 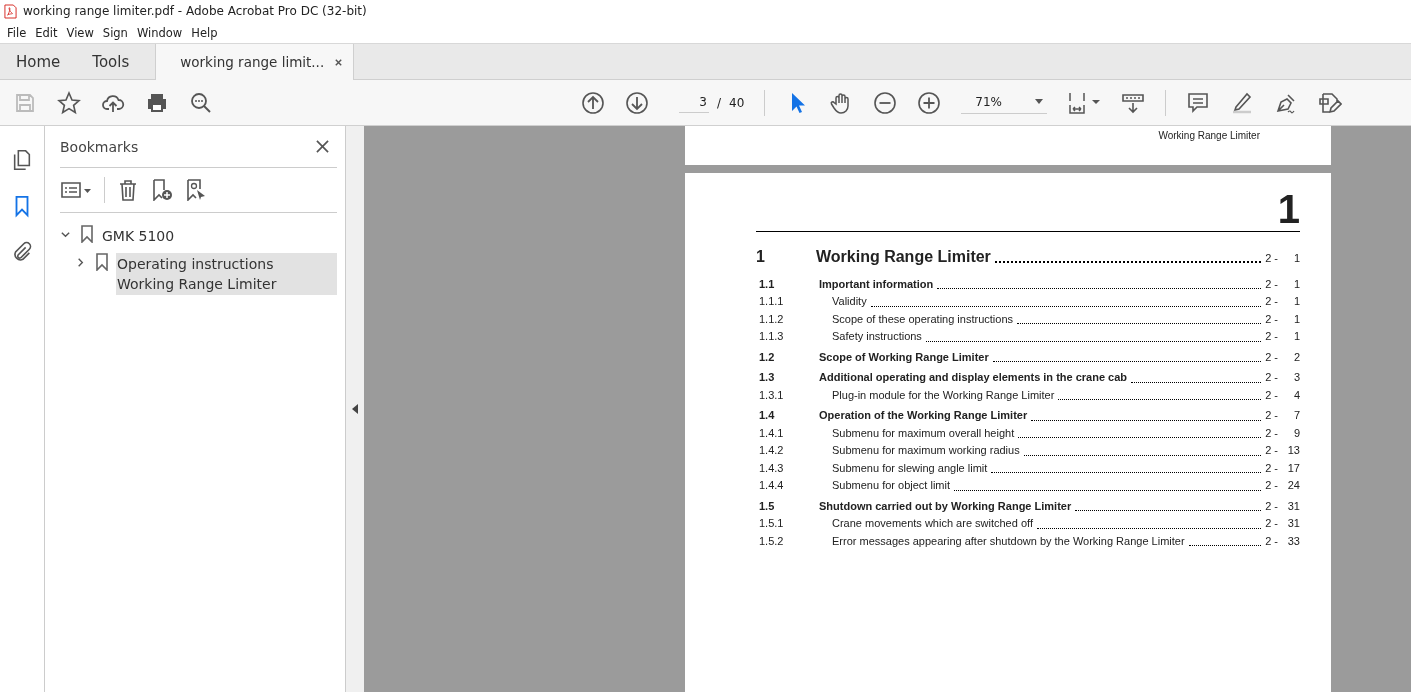 What do you see at coordinates (767, 415) in the screenshot?
I see `toc-number: 1.4` at bounding box center [767, 415].